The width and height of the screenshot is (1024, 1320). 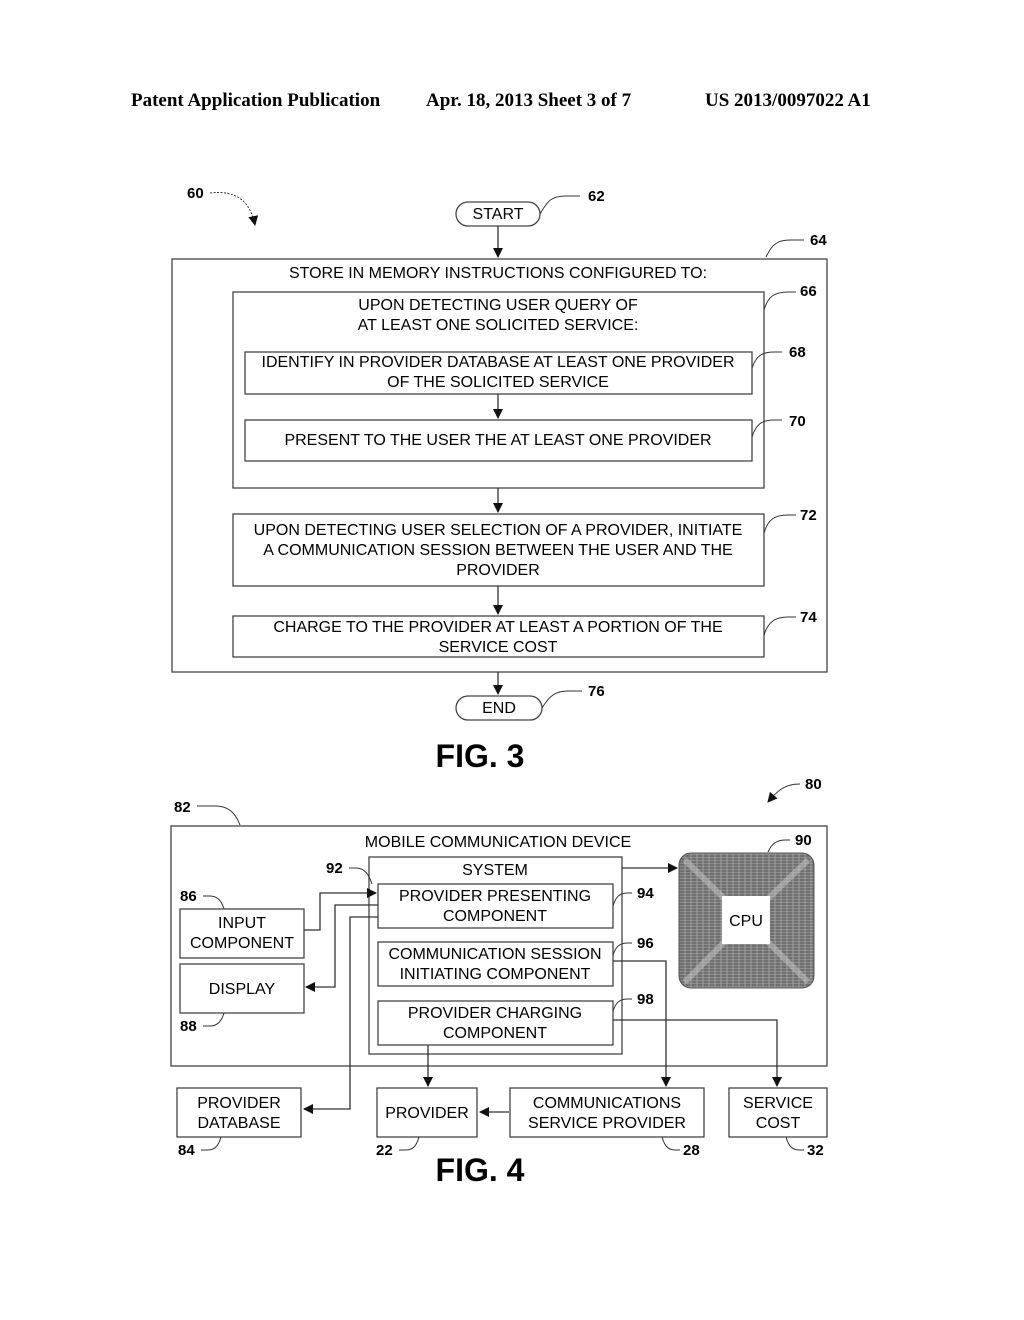 What do you see at coordinates (498, 382) in the screenshot?
I see `identify-line-2: OF THE SOLICITED SERVICE` at bounding box center [498, 382].